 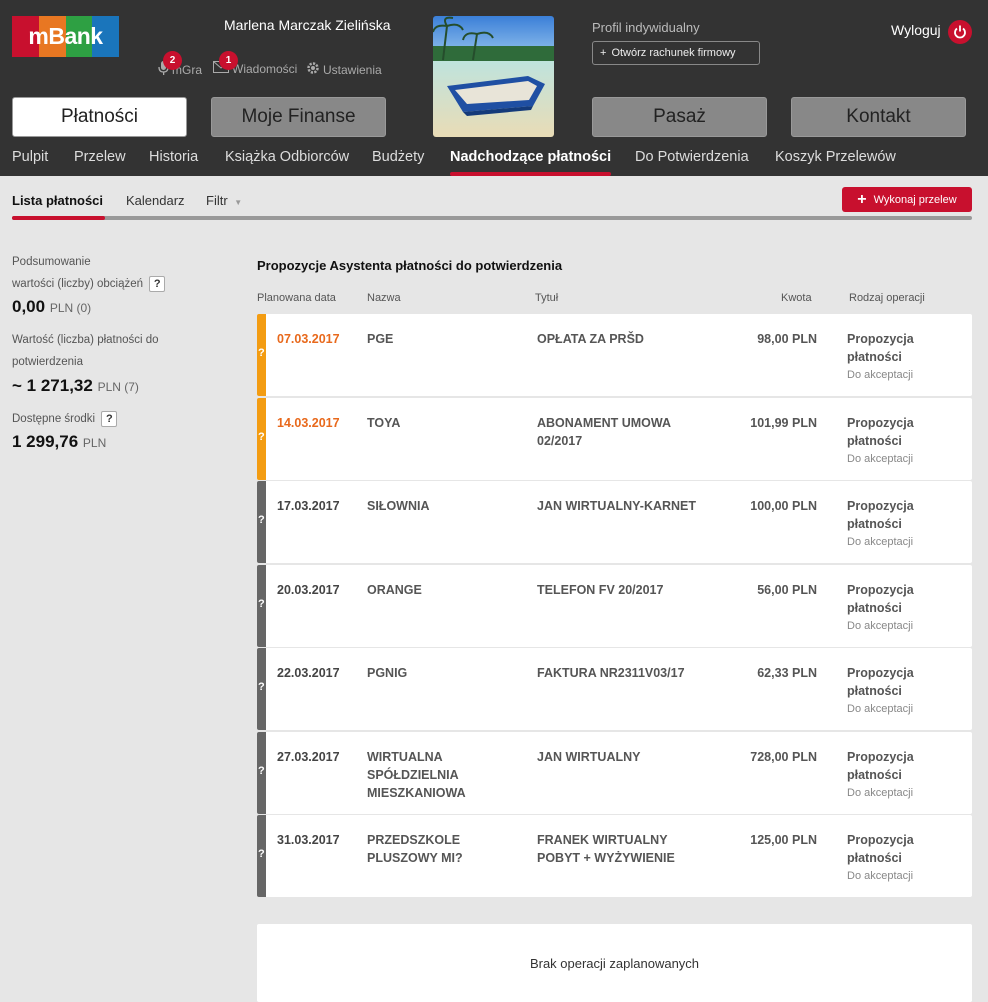 What do you see at coordinates (796, 298) in the screenshot?
I see `column-header-amount: Kwota` at bounding box center [796, 298].